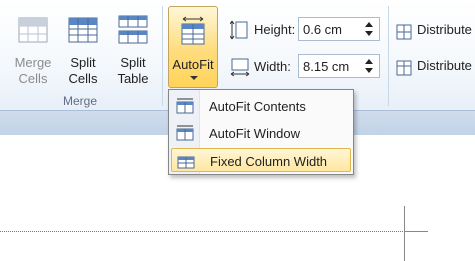 The width and height of the screenshot is (475, 261). What do you see at coordinates (193, 47) in the screenshot?
I see `autofit-button: AutoFit` at bounding box center [193, 47].